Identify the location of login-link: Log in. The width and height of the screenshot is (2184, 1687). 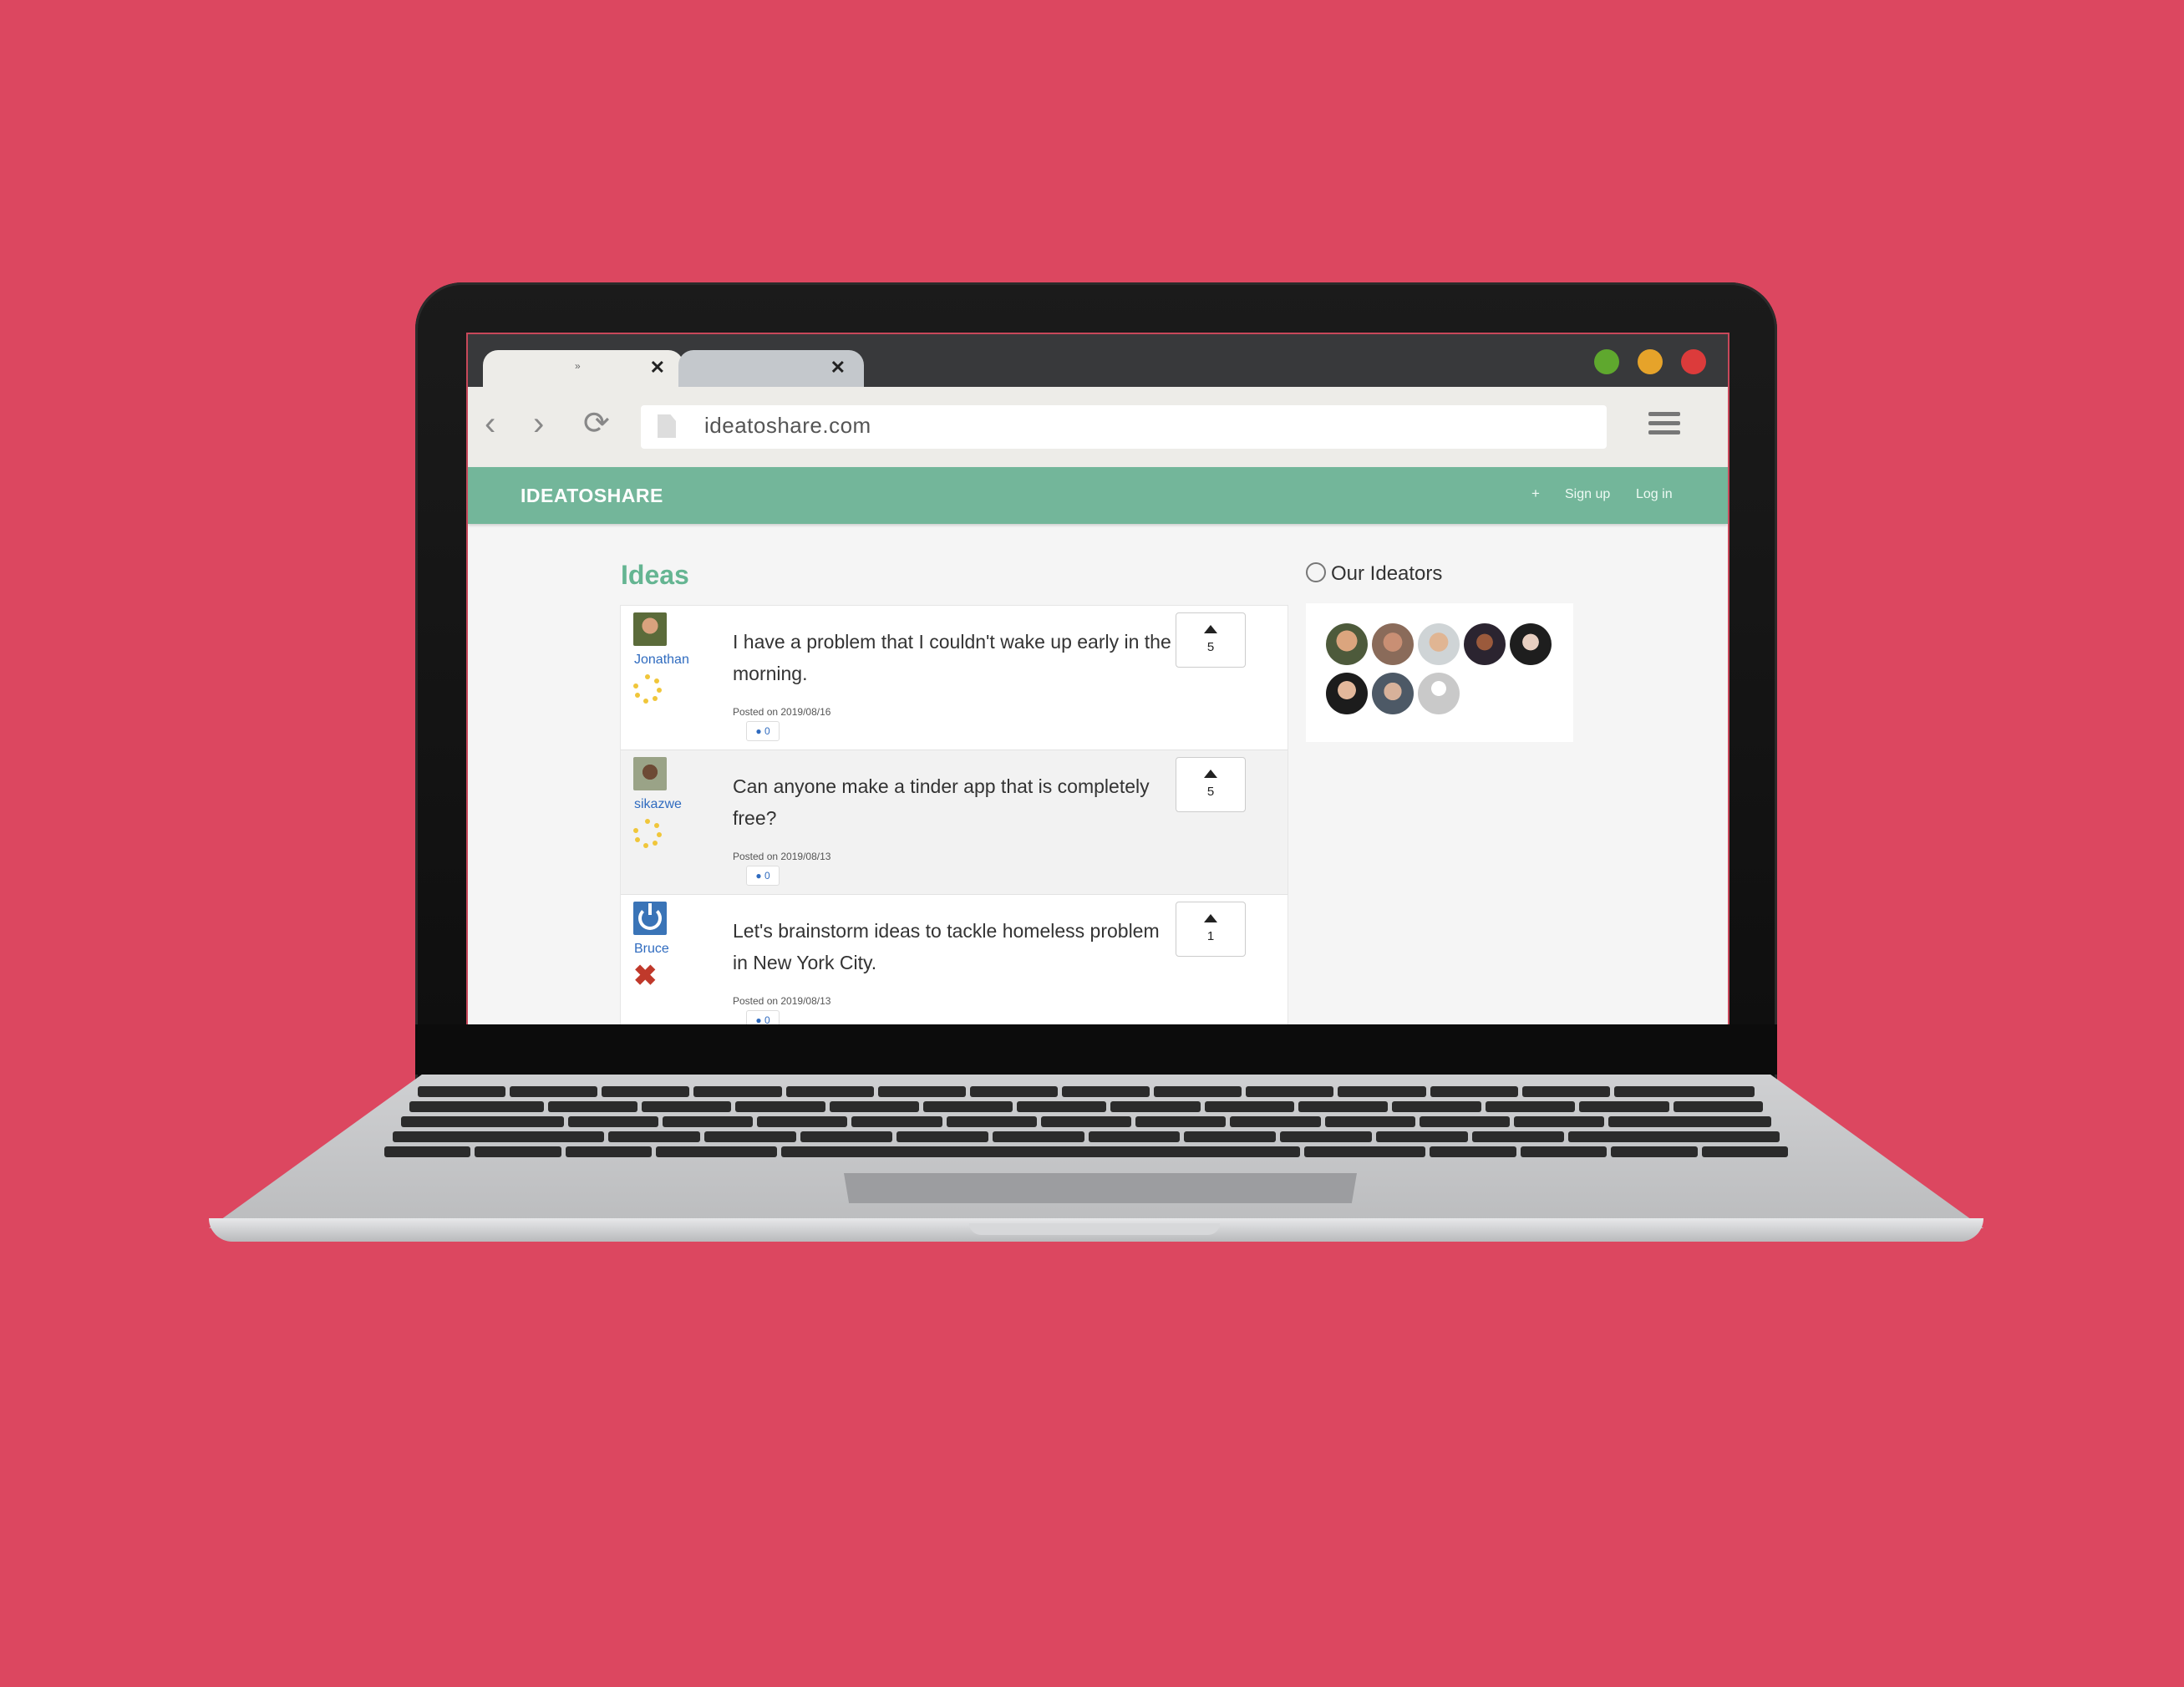
(1654, 494).